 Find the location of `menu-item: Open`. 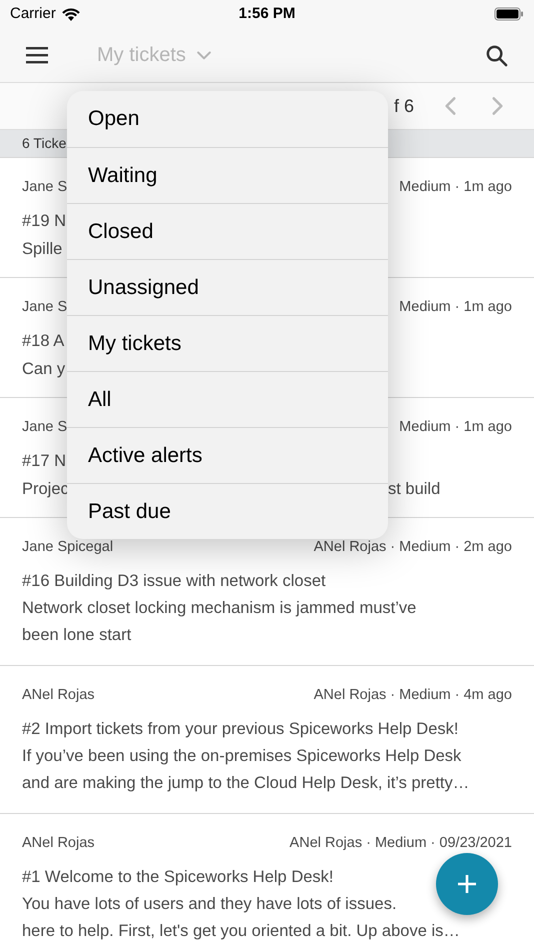

menu-item: Open is located at coordinates (227, 119).